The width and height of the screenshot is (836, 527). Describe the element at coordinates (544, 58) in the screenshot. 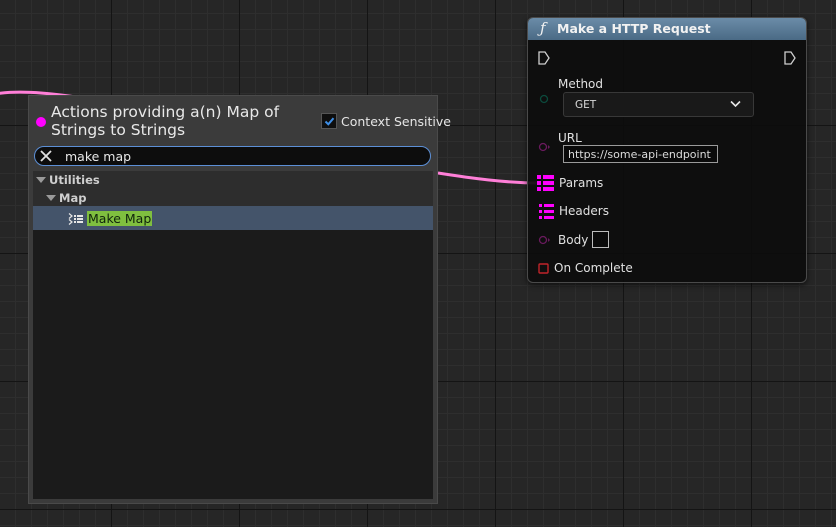

I see `exec-in-pin-icon` at that location.